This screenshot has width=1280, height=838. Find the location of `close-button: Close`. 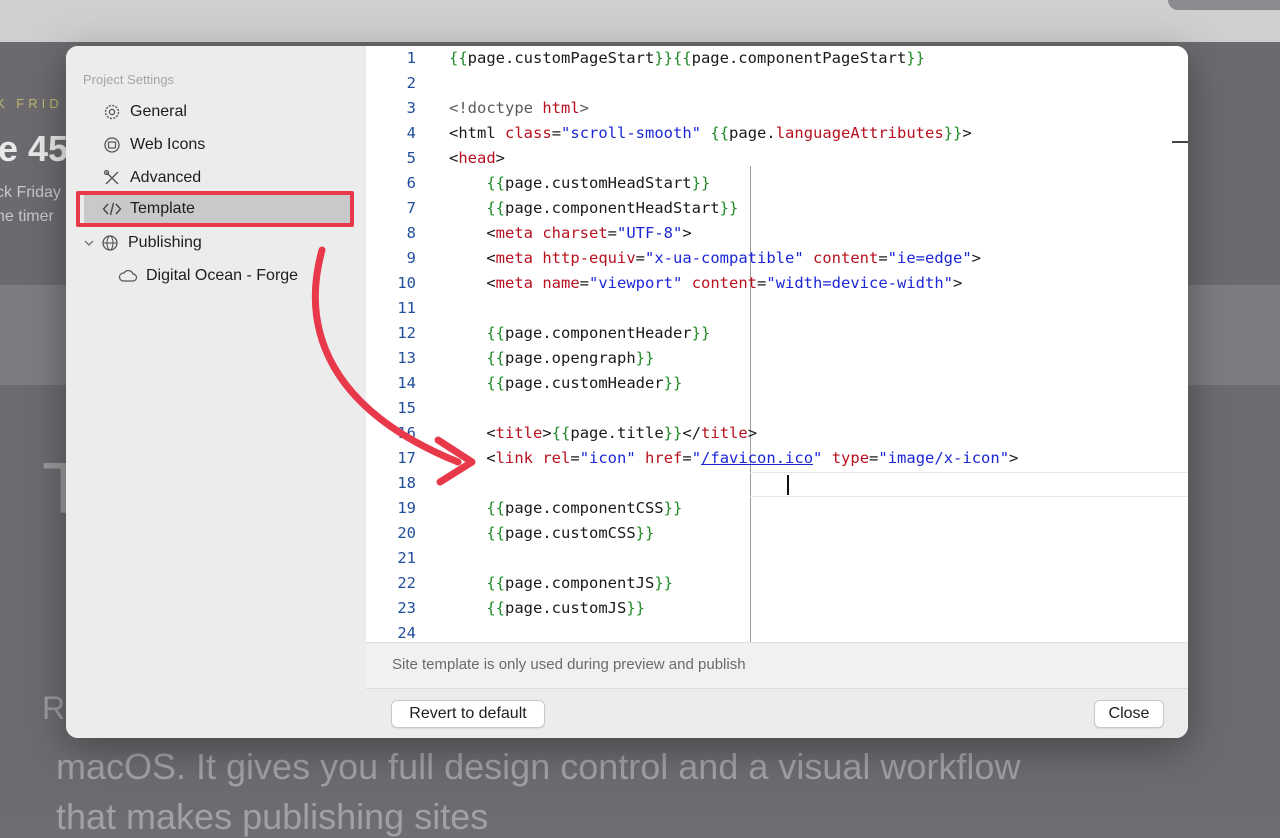

close-button: Close is located at coordinates (1129, 714).